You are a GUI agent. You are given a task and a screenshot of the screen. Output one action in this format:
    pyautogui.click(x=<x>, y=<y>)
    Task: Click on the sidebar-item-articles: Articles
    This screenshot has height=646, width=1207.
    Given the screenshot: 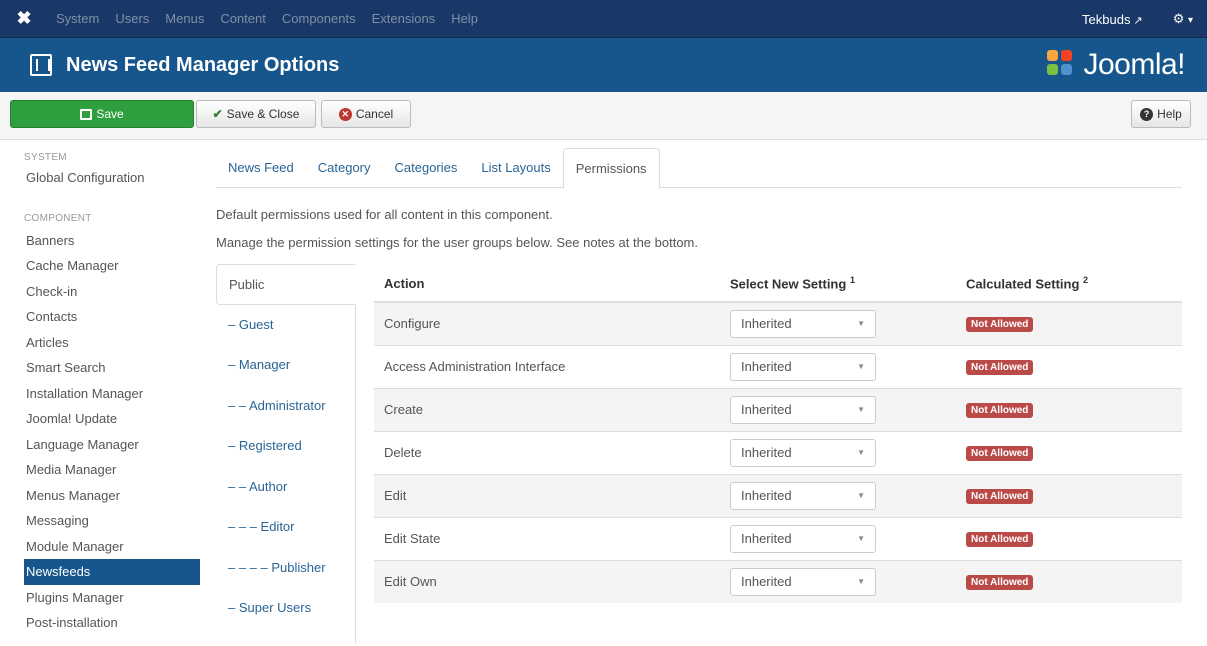 What is the action you would take?
    pyautogui.click(x=112, y=343)
    